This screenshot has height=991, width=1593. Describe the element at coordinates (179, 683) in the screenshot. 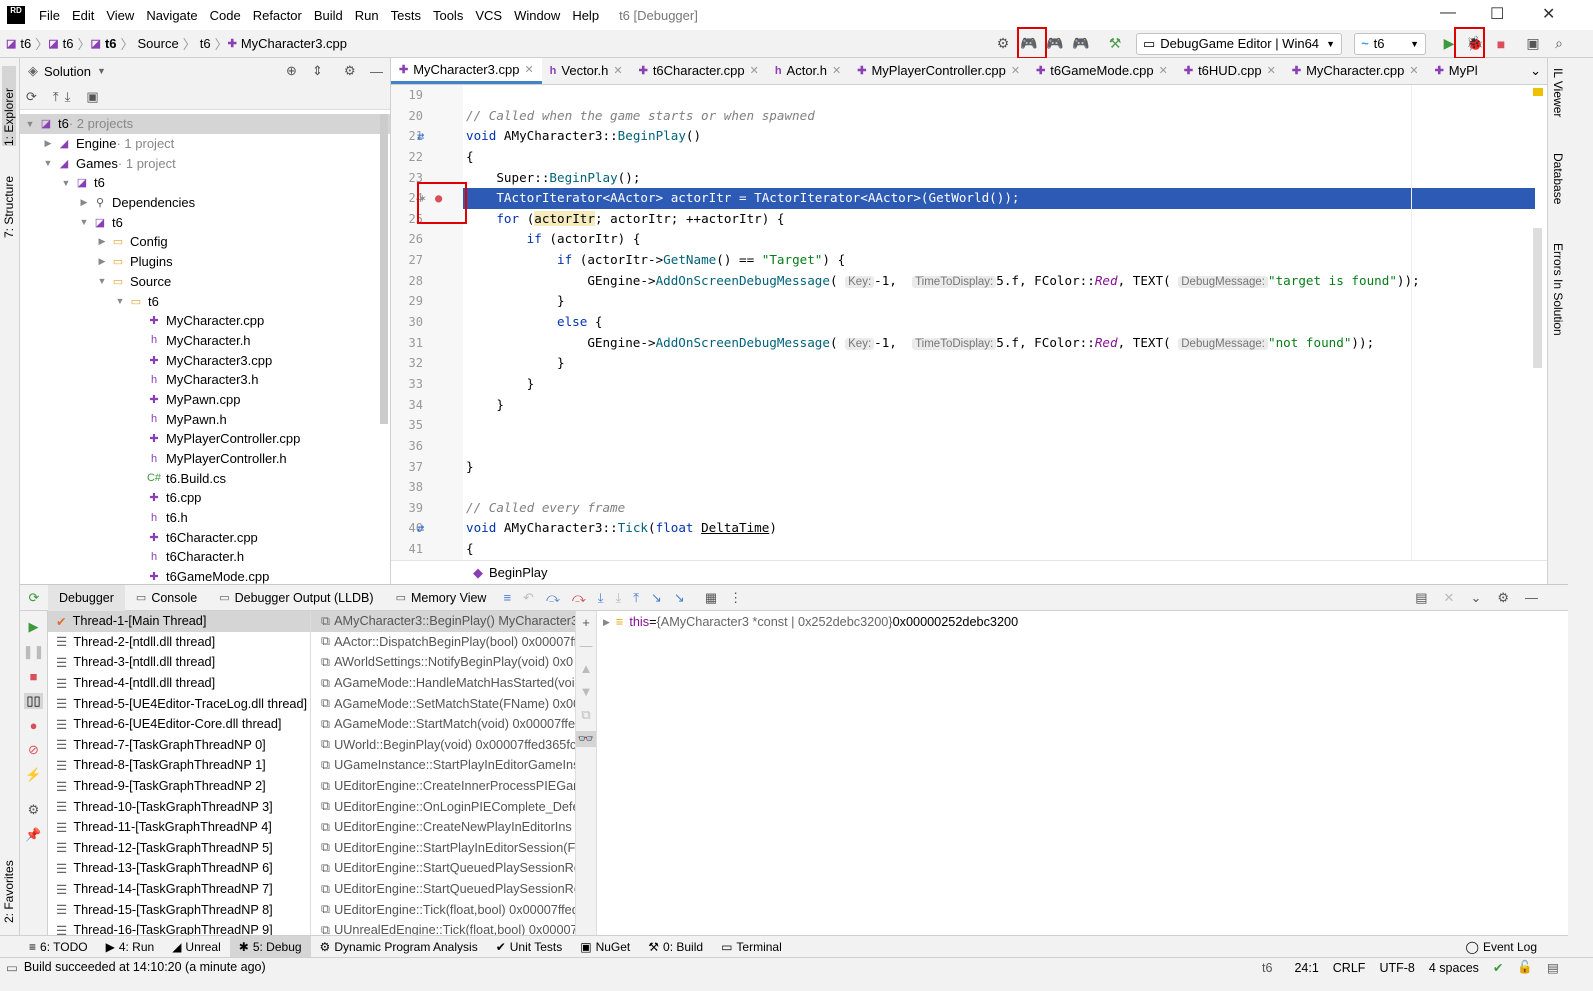

I see `thread-item: ☰ Thread-4-[ntdll.dll thread]` at that location.